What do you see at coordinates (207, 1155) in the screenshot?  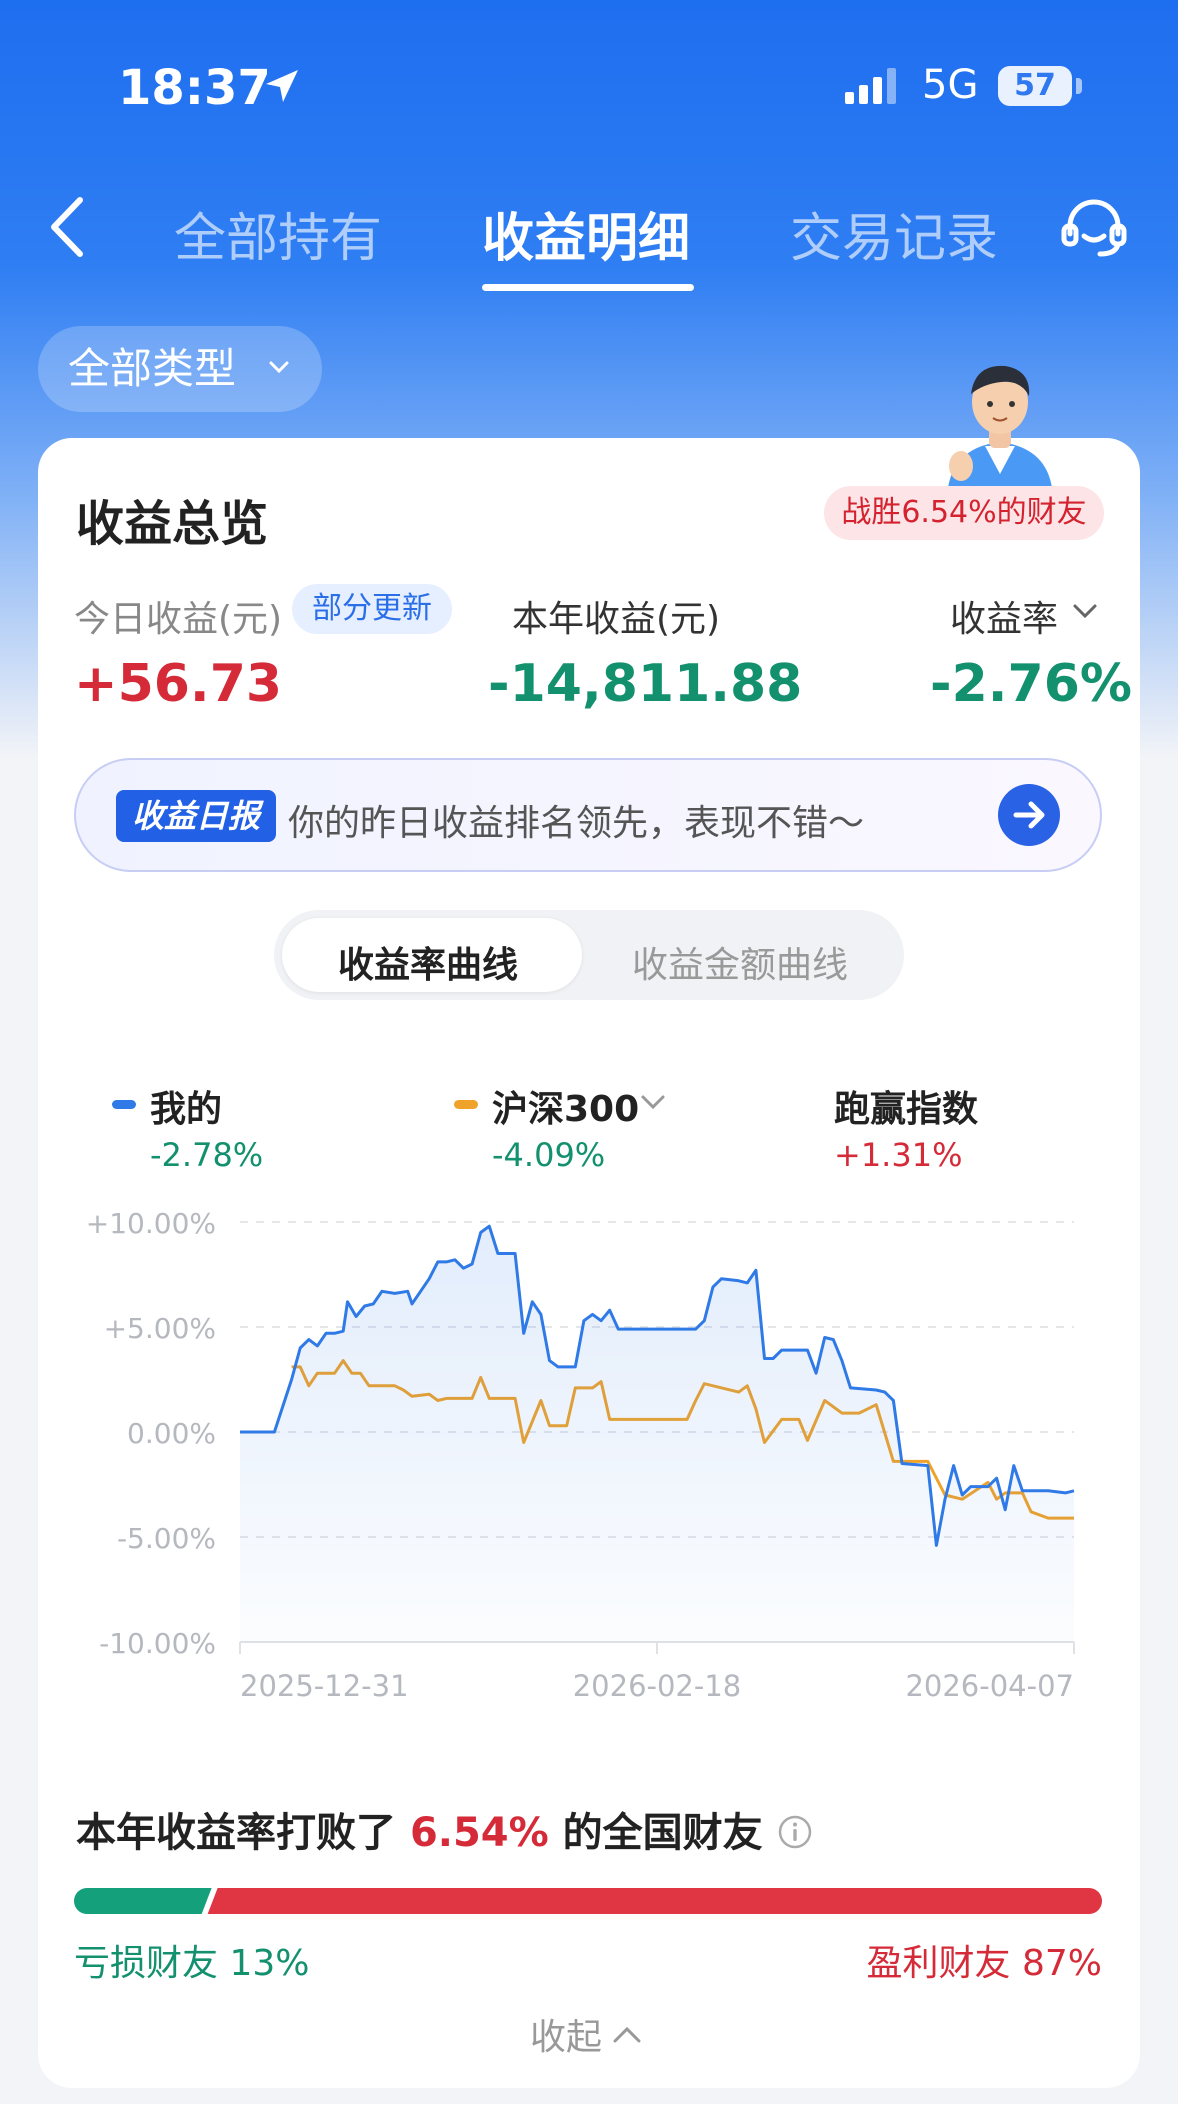 I see `legend-mine-value: -2.78%` at bounding box center [207, 1155].